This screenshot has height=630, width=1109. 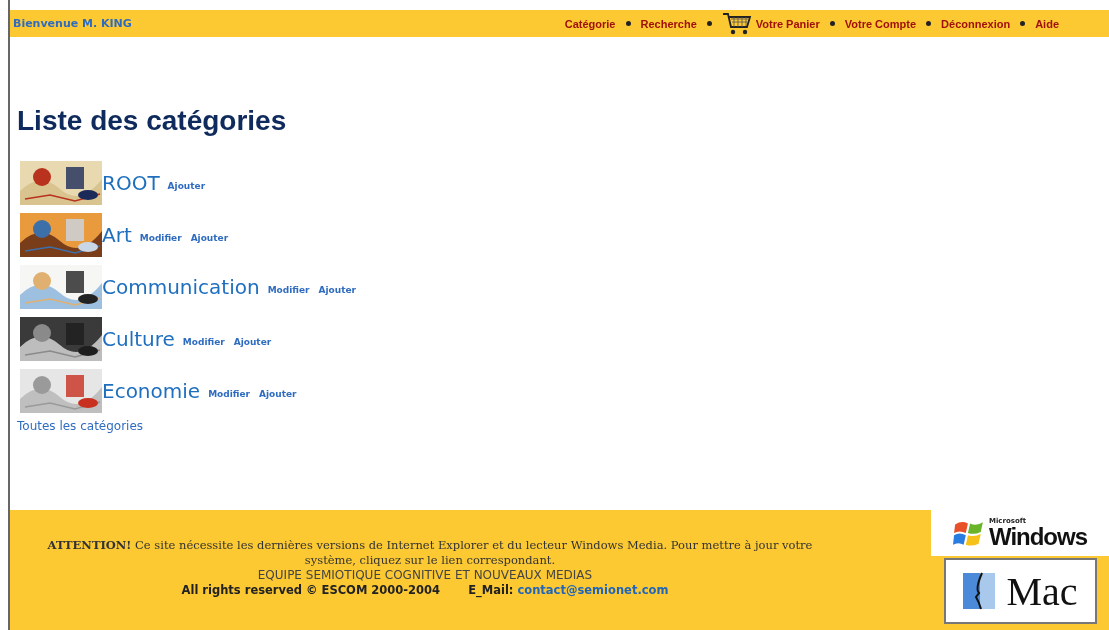 I want to click on team-text: EQUIPE SEMIOTIQUE COGNITIVE ET NOUVEAUX MEDIAS, so click(x=425, y=575).